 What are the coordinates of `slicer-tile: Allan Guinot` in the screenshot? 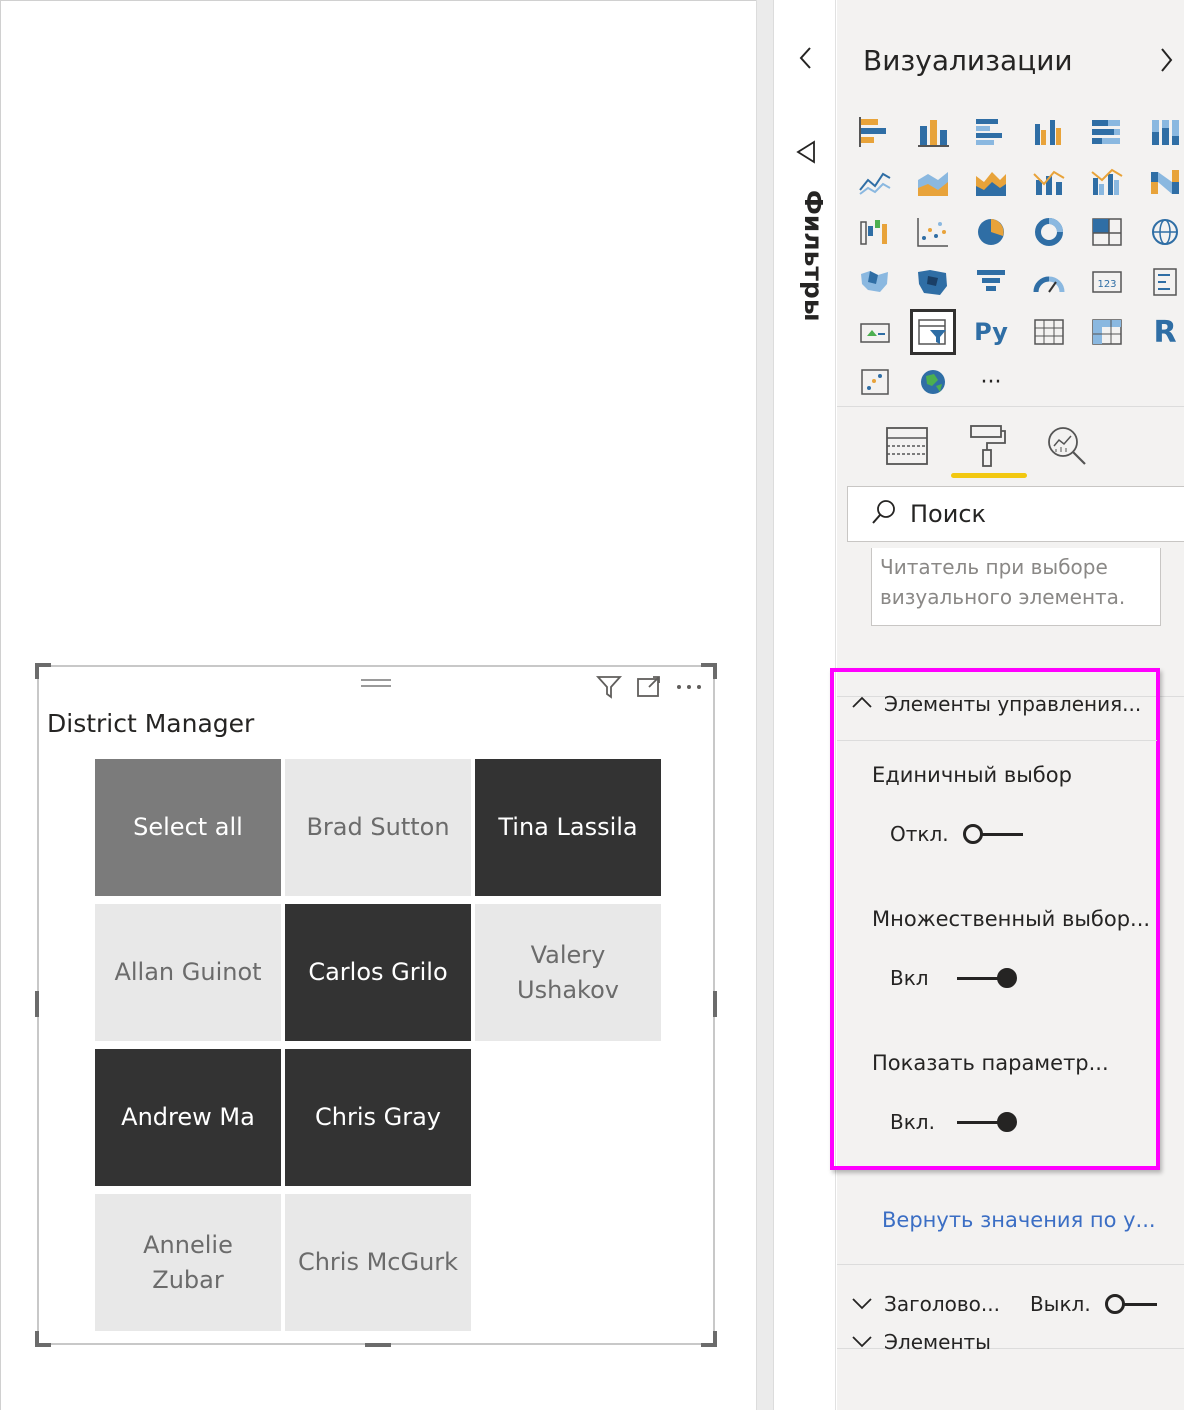 It's located at (188, 972).